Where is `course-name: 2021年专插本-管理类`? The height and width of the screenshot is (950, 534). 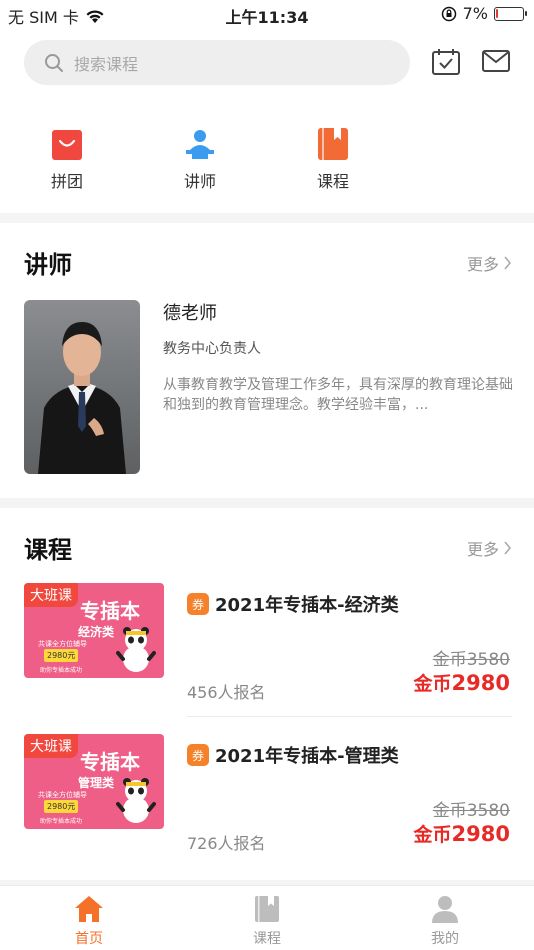
course-name: 2021年专插本-管理类 is located at coordinates (307, 756).